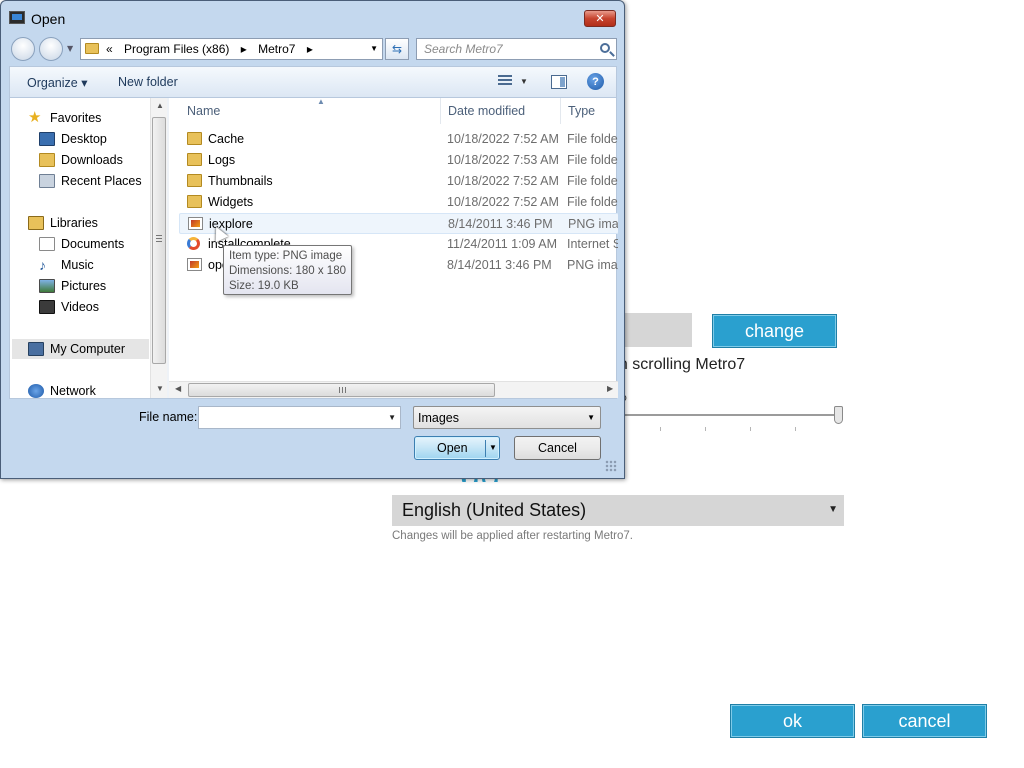 This screenshot has width=1024, height=768. What do you see at coordinates (73, 139) in the screenshot?
I see `nav-item-desktop: Desktop` at bounding box center [73, 139].